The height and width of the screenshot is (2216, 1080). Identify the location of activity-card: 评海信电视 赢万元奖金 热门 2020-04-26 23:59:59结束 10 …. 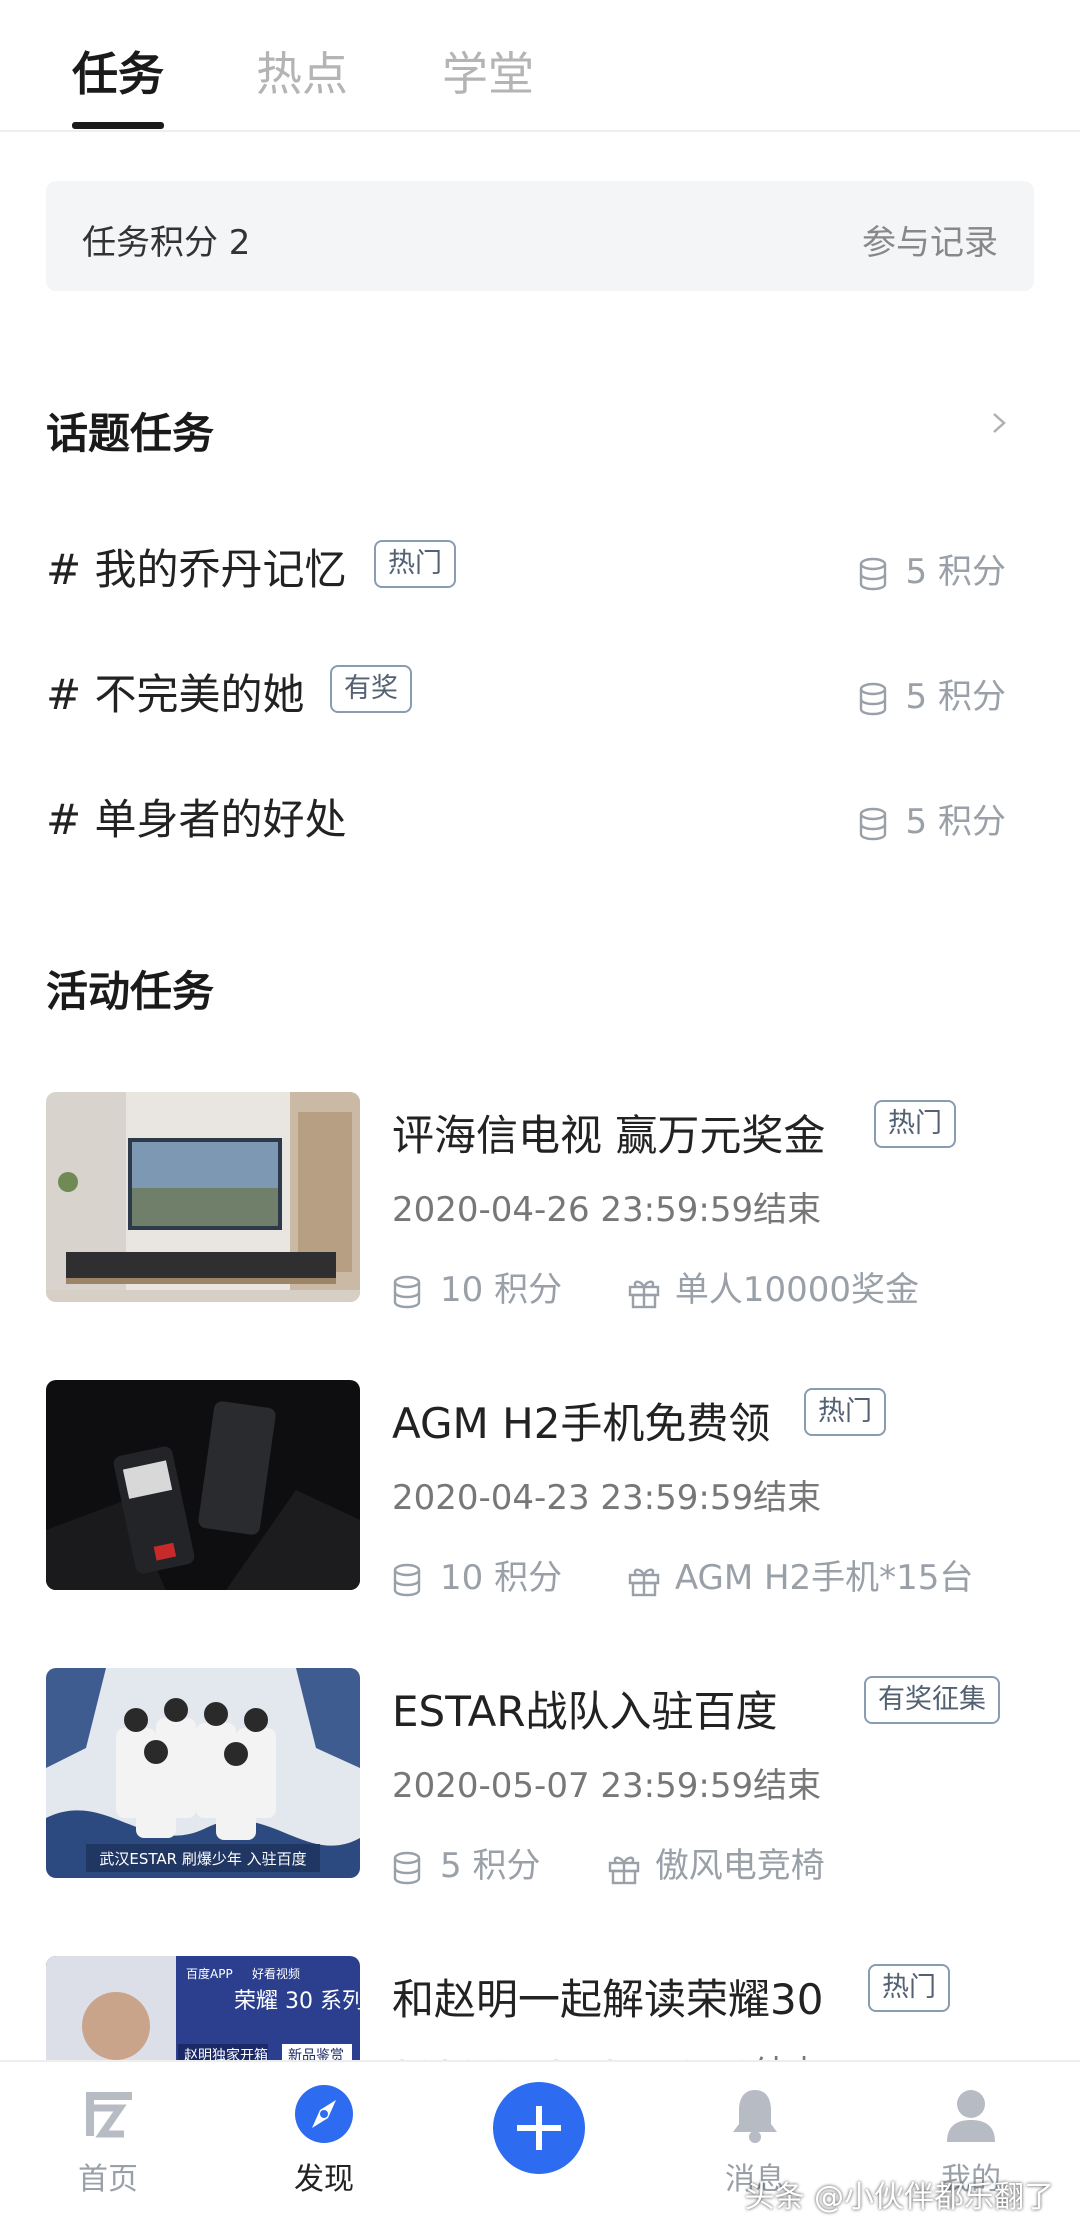
(540, 1201).